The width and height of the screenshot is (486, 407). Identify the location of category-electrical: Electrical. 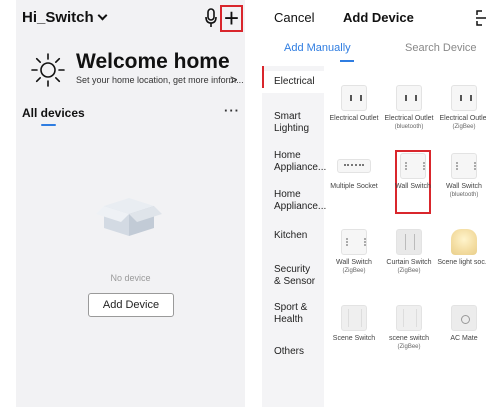
(293, 79).